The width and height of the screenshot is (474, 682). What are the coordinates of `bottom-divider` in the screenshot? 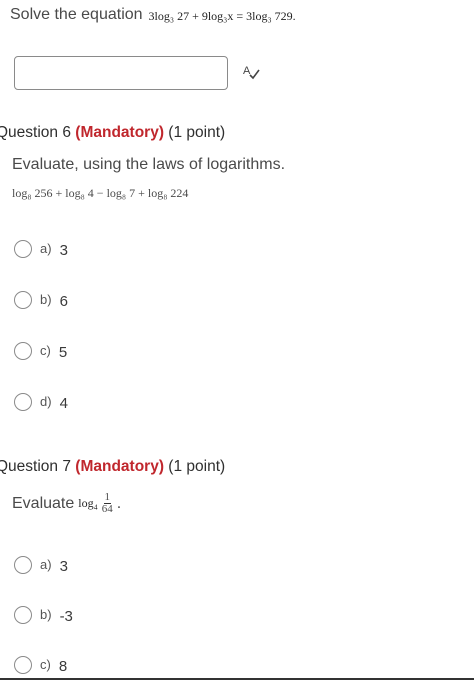 It's located at (237, 679).